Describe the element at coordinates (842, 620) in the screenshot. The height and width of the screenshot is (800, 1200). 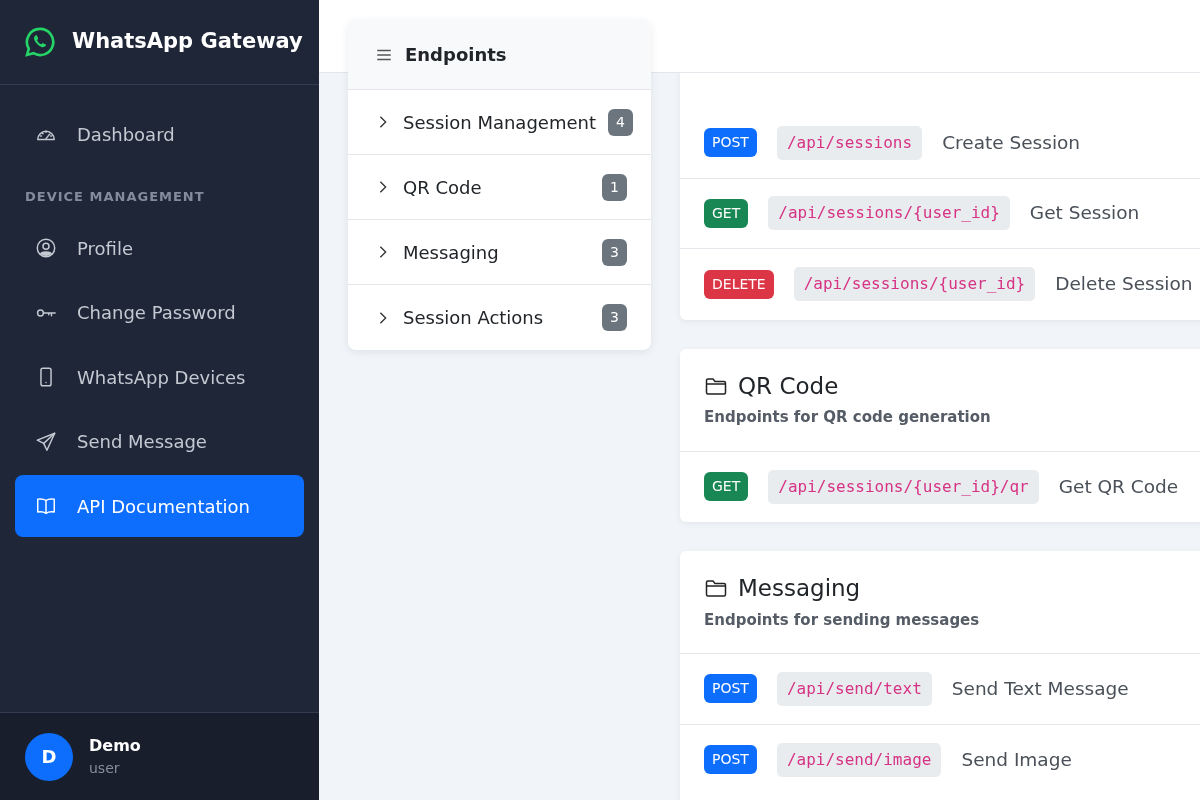
I see `section-description: Endpoints for sending messages` at that location.